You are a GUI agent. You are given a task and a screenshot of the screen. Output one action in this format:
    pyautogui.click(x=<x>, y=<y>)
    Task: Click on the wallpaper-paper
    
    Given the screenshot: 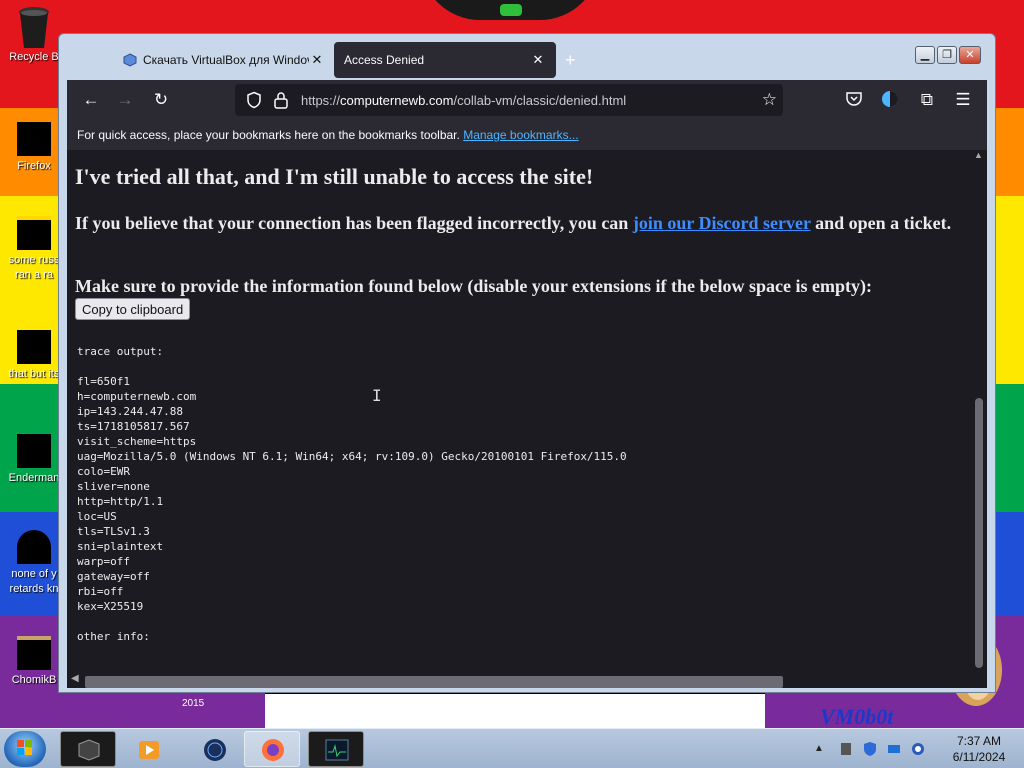 What is the action you would take?
    pyautogui.click(x=515, y=709)
    